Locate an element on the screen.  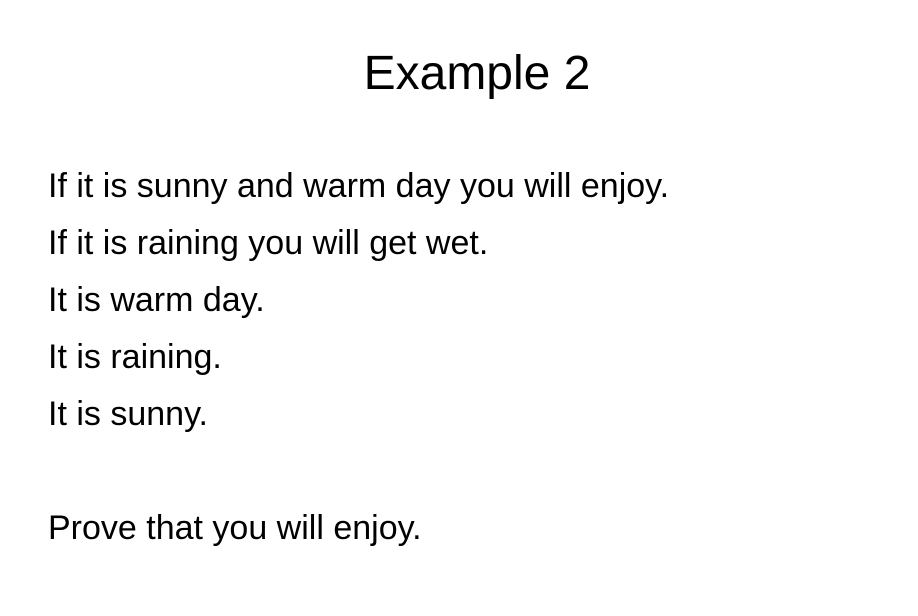
goal-line: Prove that you will enjoy. is located at coordinates (235, 528).